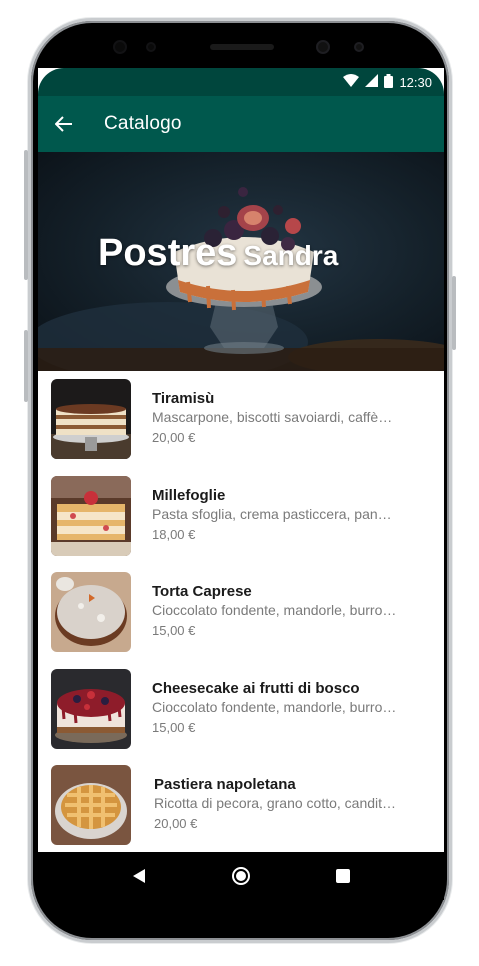  Describe the element at coordinates (323, 47) in the screenshot. I see `front-camera` at that location.